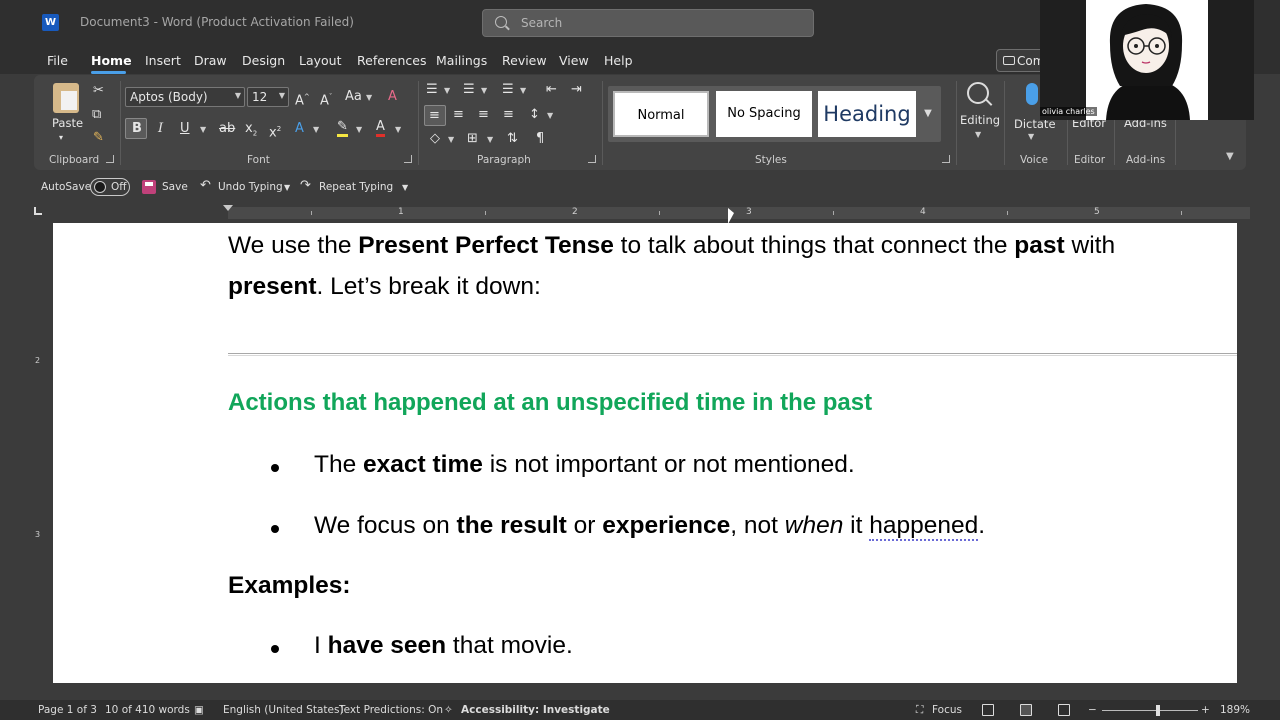 The height and width of the screenshot is (720, 1280). What do you see at coordinates (353, 97) in the screenshot?
I see `change-case-icon: Aa` at bounding box center [353, 97].